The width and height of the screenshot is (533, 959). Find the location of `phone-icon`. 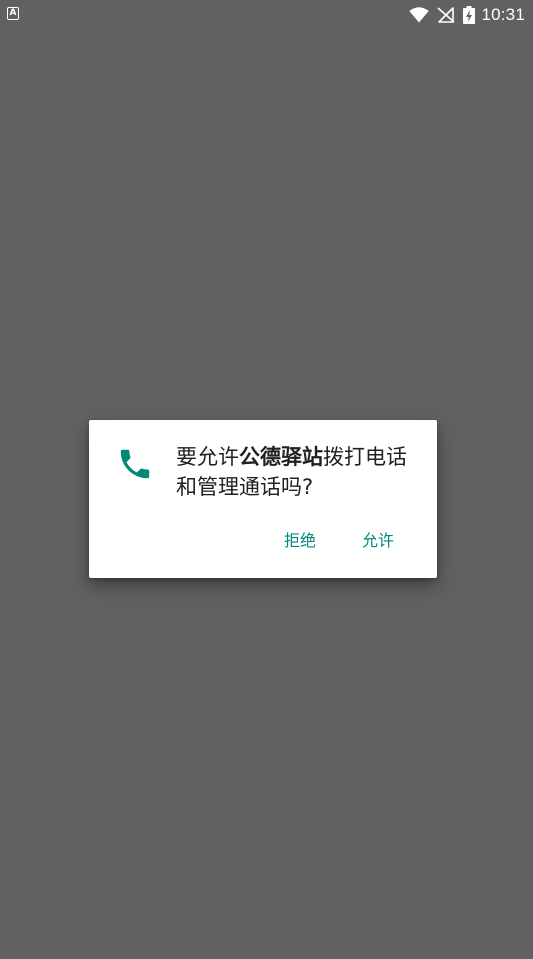

phone-icon is located at coordinates (135, 464).